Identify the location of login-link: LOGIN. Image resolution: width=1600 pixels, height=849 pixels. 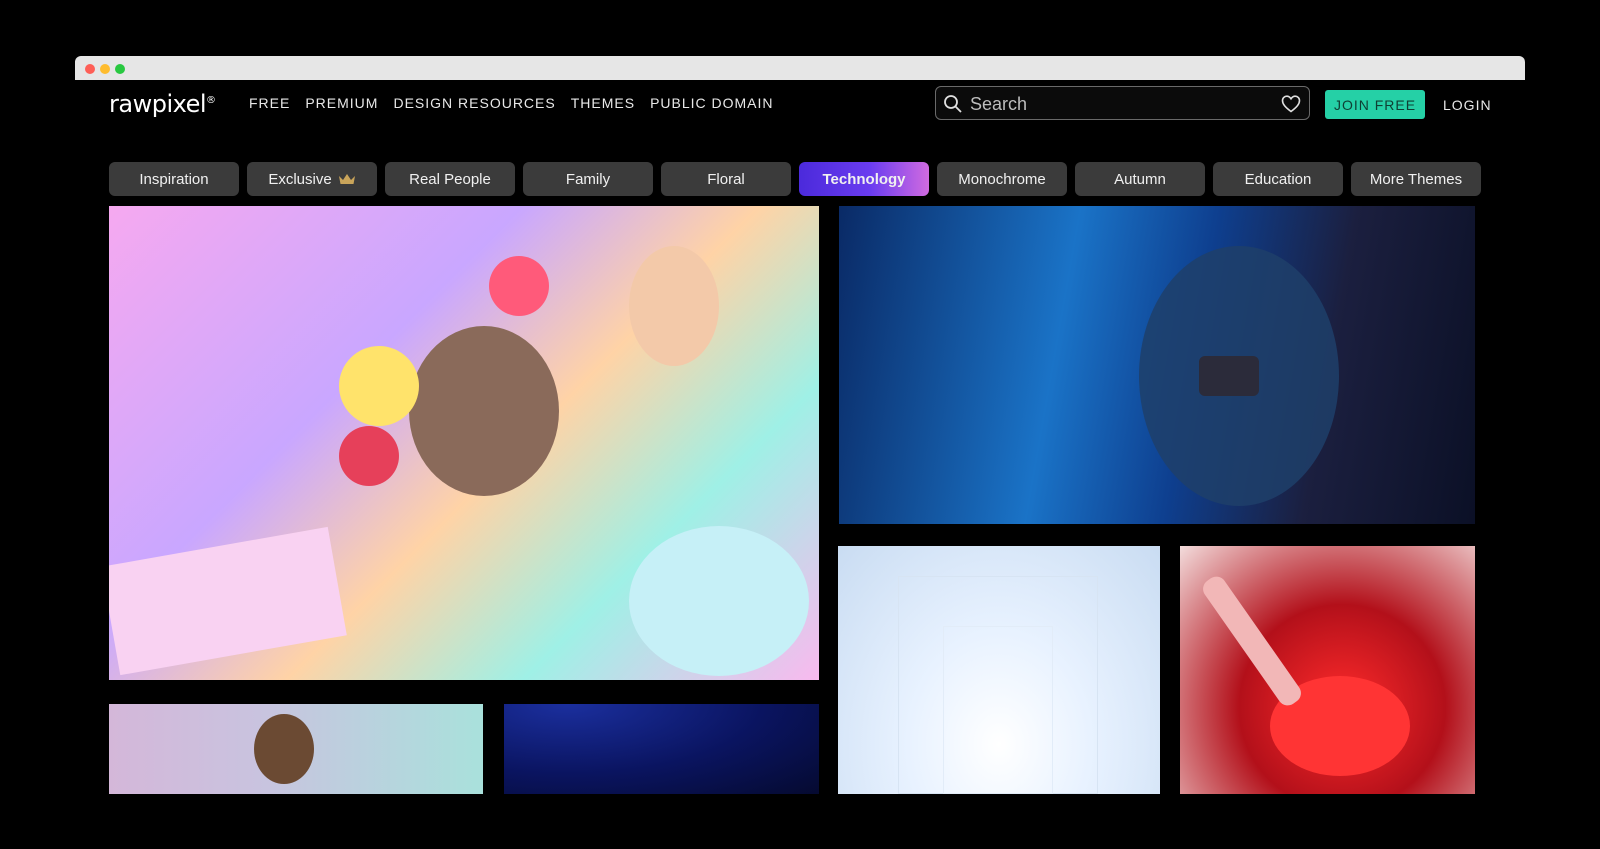
(1467, 105).